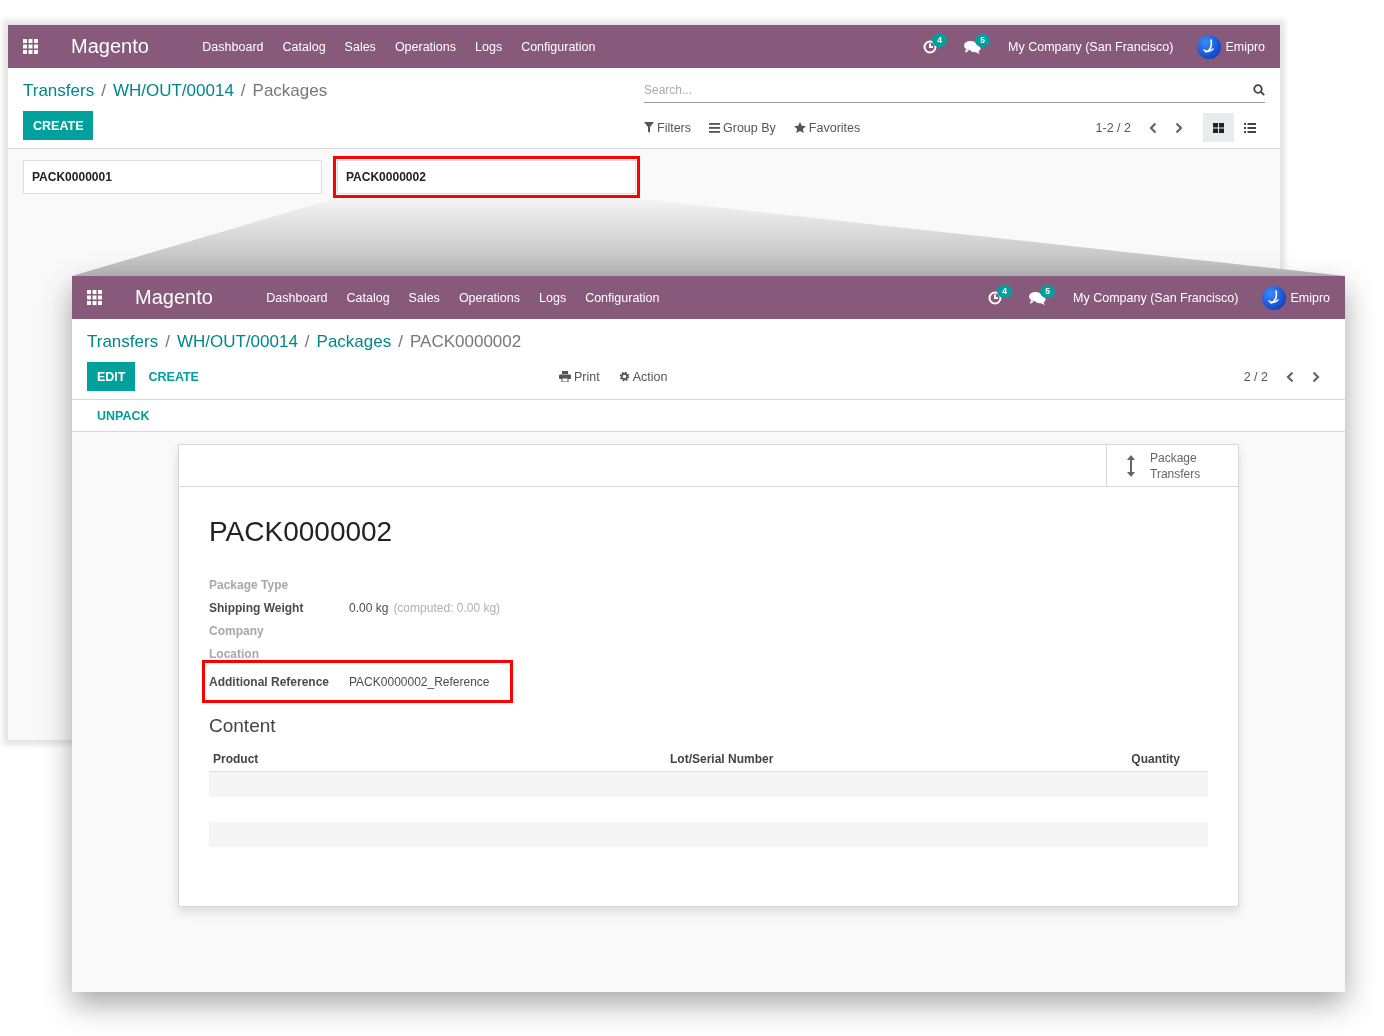 Image resolution: width=1384 pixels, height=1036 pixels. What do you see at coordinates (236, 758) in the screenshot?
I see `column-header: Product` at bounding box center [236, 758].